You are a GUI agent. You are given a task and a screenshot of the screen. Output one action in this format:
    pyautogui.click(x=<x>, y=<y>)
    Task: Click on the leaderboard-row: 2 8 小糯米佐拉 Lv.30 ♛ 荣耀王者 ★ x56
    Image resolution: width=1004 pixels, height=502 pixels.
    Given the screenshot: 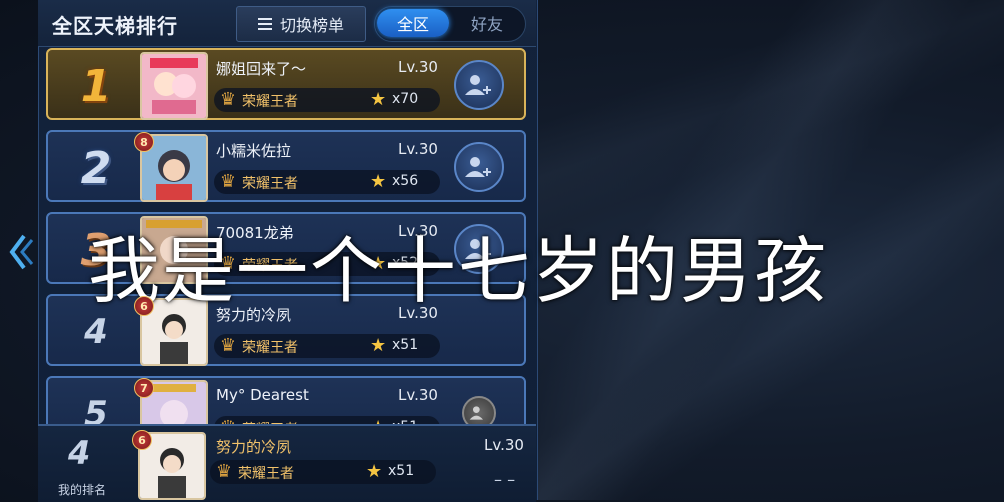 What is the action you would take?
    pyautogui.click(x=286, y=166)
    